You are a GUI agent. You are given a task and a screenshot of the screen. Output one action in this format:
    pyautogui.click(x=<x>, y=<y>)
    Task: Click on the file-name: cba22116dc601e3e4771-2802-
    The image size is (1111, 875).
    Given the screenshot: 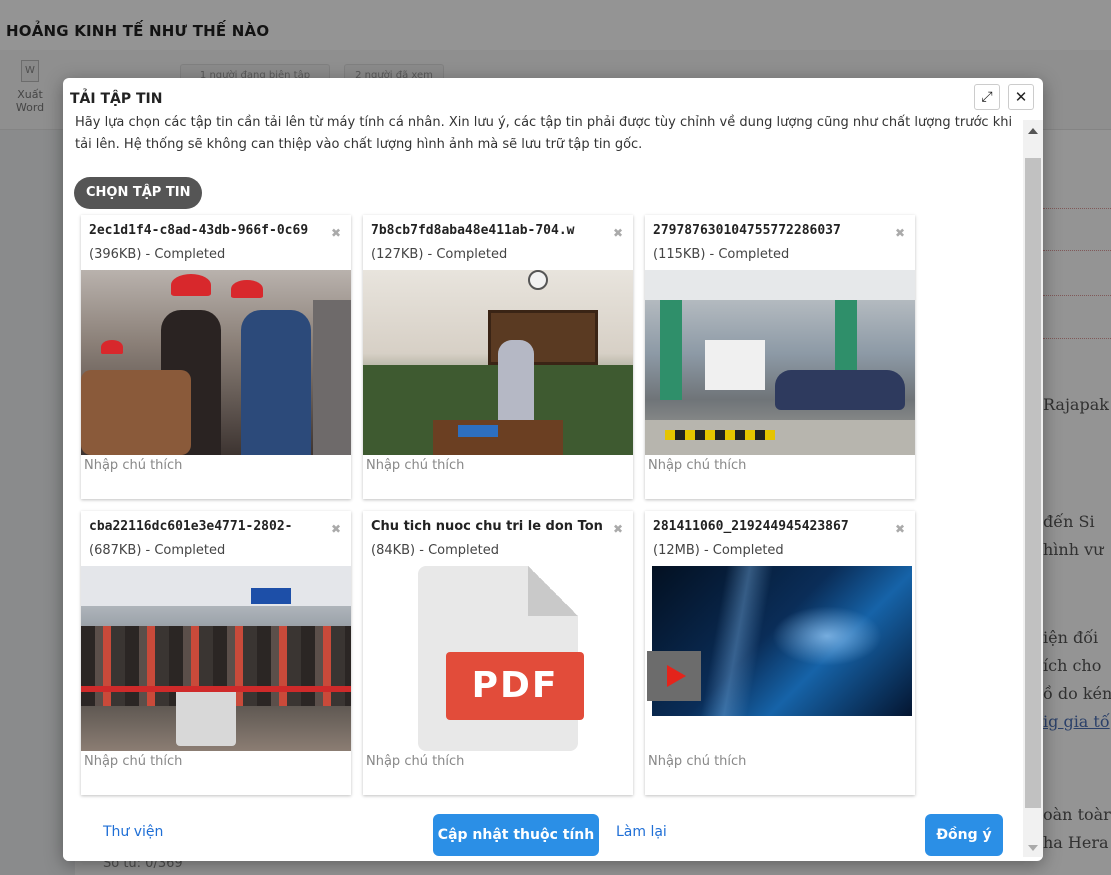 What is the action you would take?
    pyautogui.click(x=191, y=526)
    